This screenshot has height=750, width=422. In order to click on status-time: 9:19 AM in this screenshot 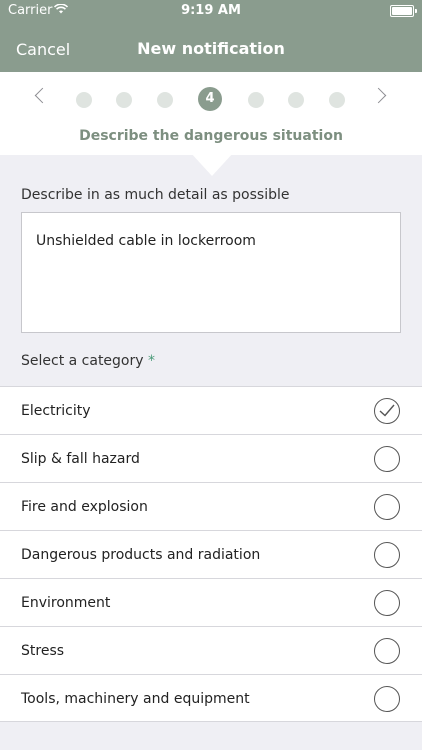, I will do `click(211, 10)`.